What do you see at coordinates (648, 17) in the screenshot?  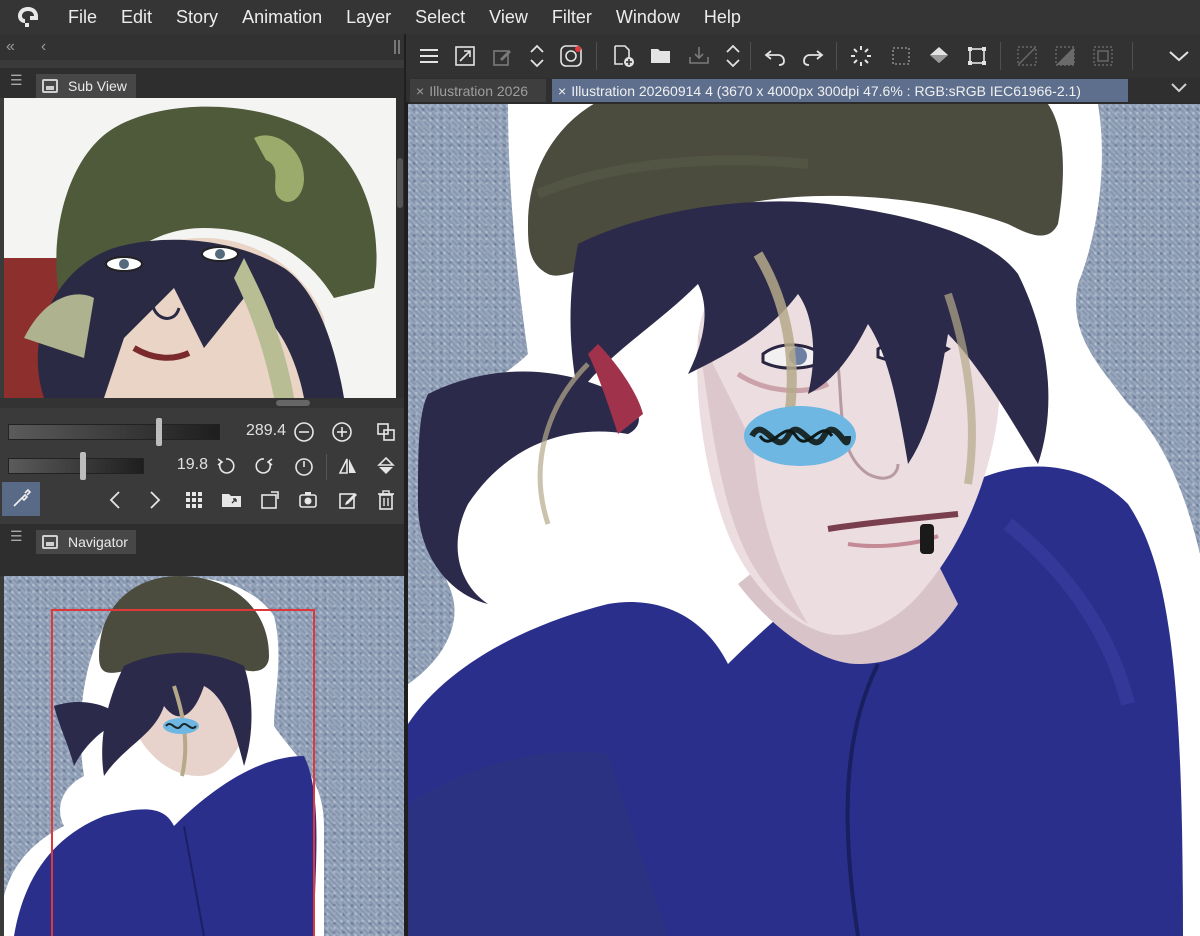 I see `menu-window: Window` at bounding box center [648, 17].